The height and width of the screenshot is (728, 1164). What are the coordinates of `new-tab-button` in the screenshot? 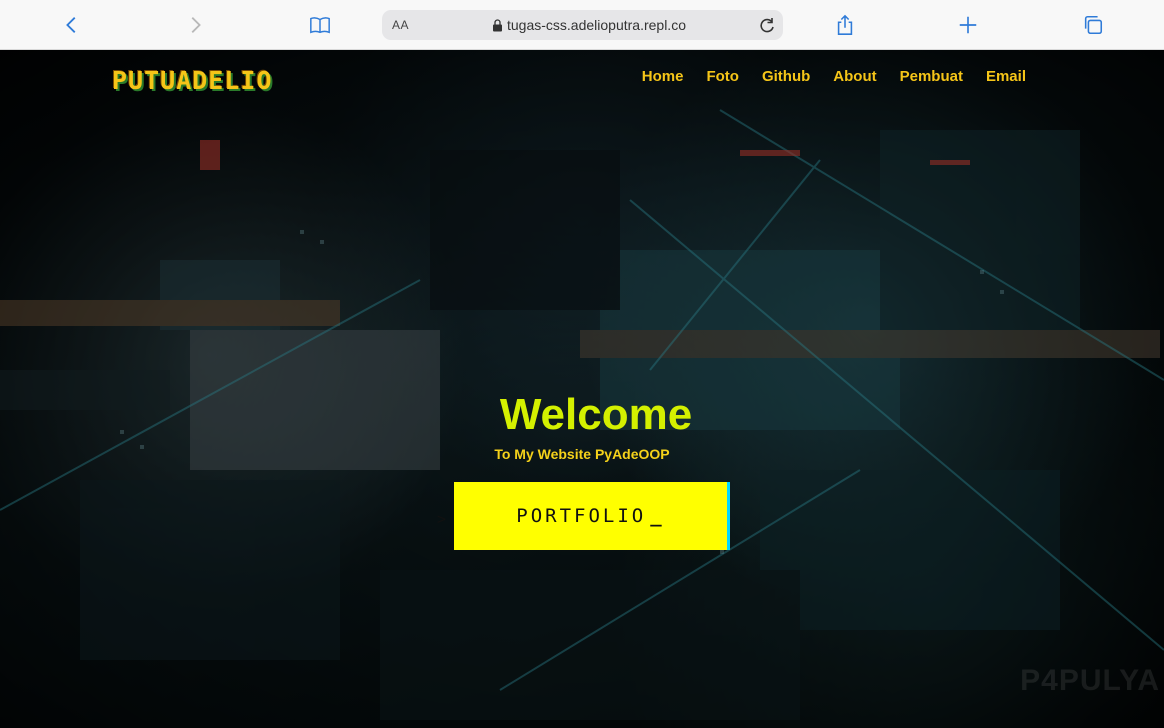 It's located at (968, 25).